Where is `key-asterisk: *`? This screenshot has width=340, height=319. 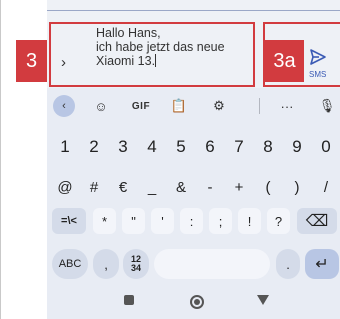
key-asterisk: * is located at coordinates (104, 221).